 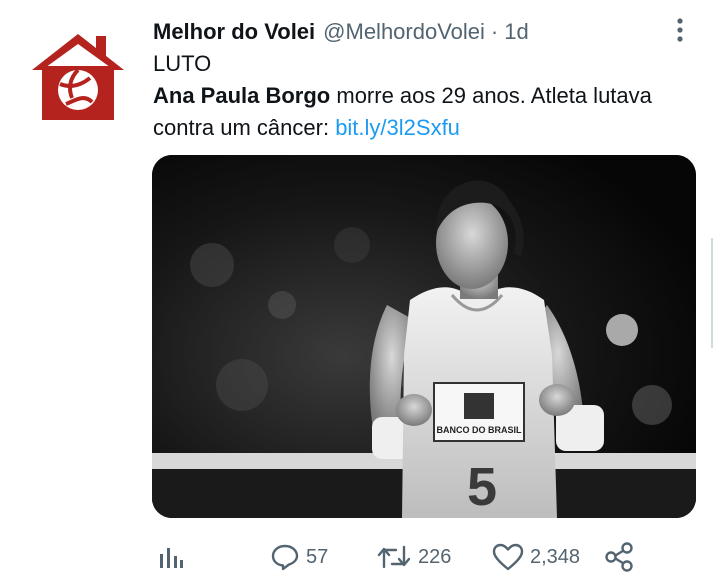 I want to click on svg-text: 5, so click(x=482, y=487).